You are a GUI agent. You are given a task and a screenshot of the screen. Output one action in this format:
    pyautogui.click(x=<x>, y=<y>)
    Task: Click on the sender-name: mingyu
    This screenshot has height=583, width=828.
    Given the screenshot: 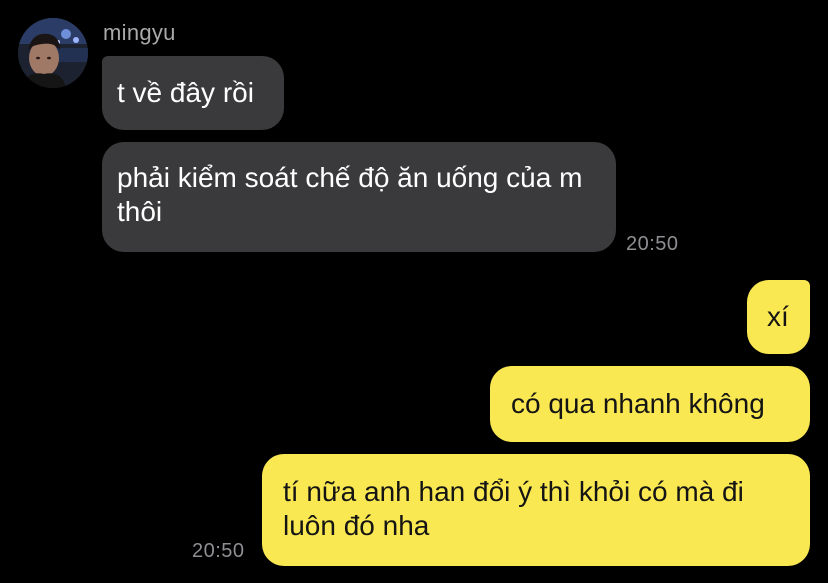 What is the action you would take?
    pyautogui.click(x=139, y=32)
    